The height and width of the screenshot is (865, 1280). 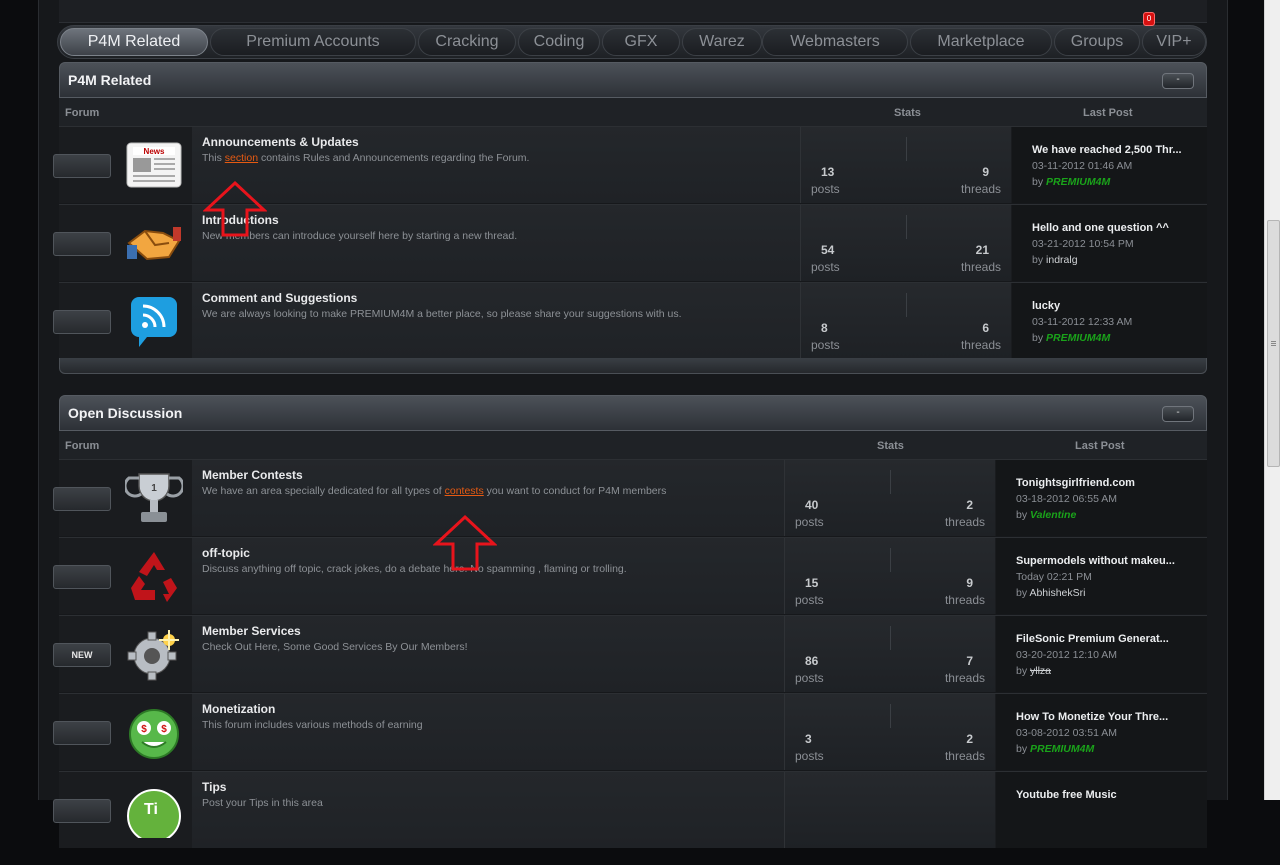 I want to click on author-username: AbhishekSri, so click(x=1057, y=593).